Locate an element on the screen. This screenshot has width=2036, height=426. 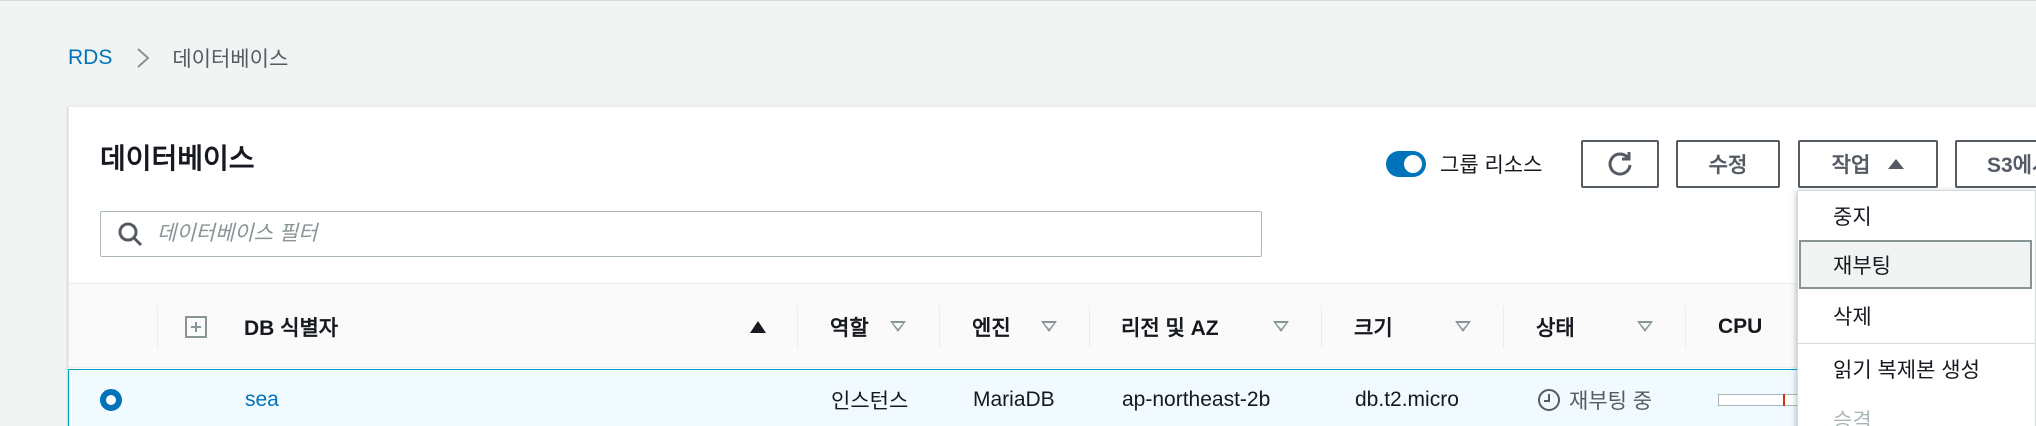
col-role: 역할 is located at coordinates (849, 326).